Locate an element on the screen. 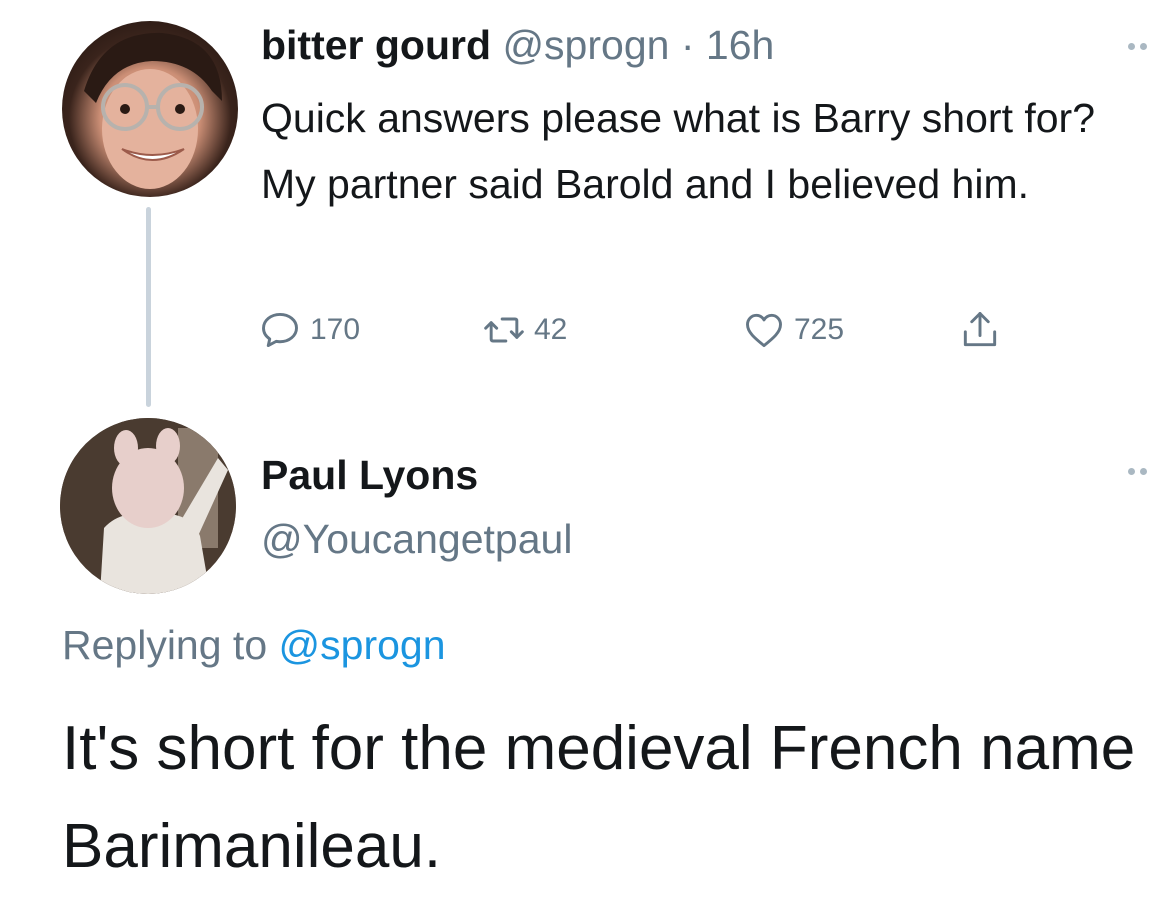  like-count: 725 is located at coordinates (819, 329).